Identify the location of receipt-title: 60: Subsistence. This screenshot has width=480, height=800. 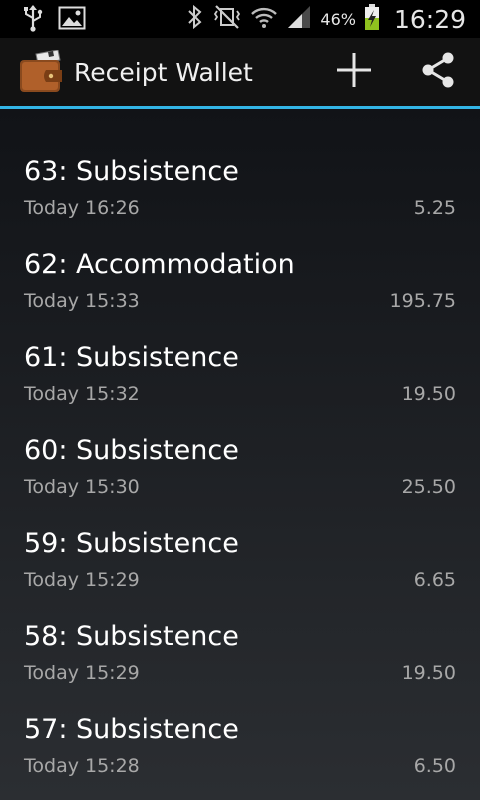
(131, 450).